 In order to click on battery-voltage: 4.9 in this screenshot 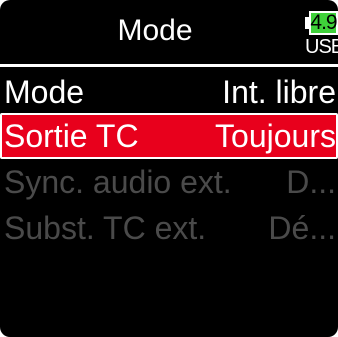, I will do `click(323, 22)`.